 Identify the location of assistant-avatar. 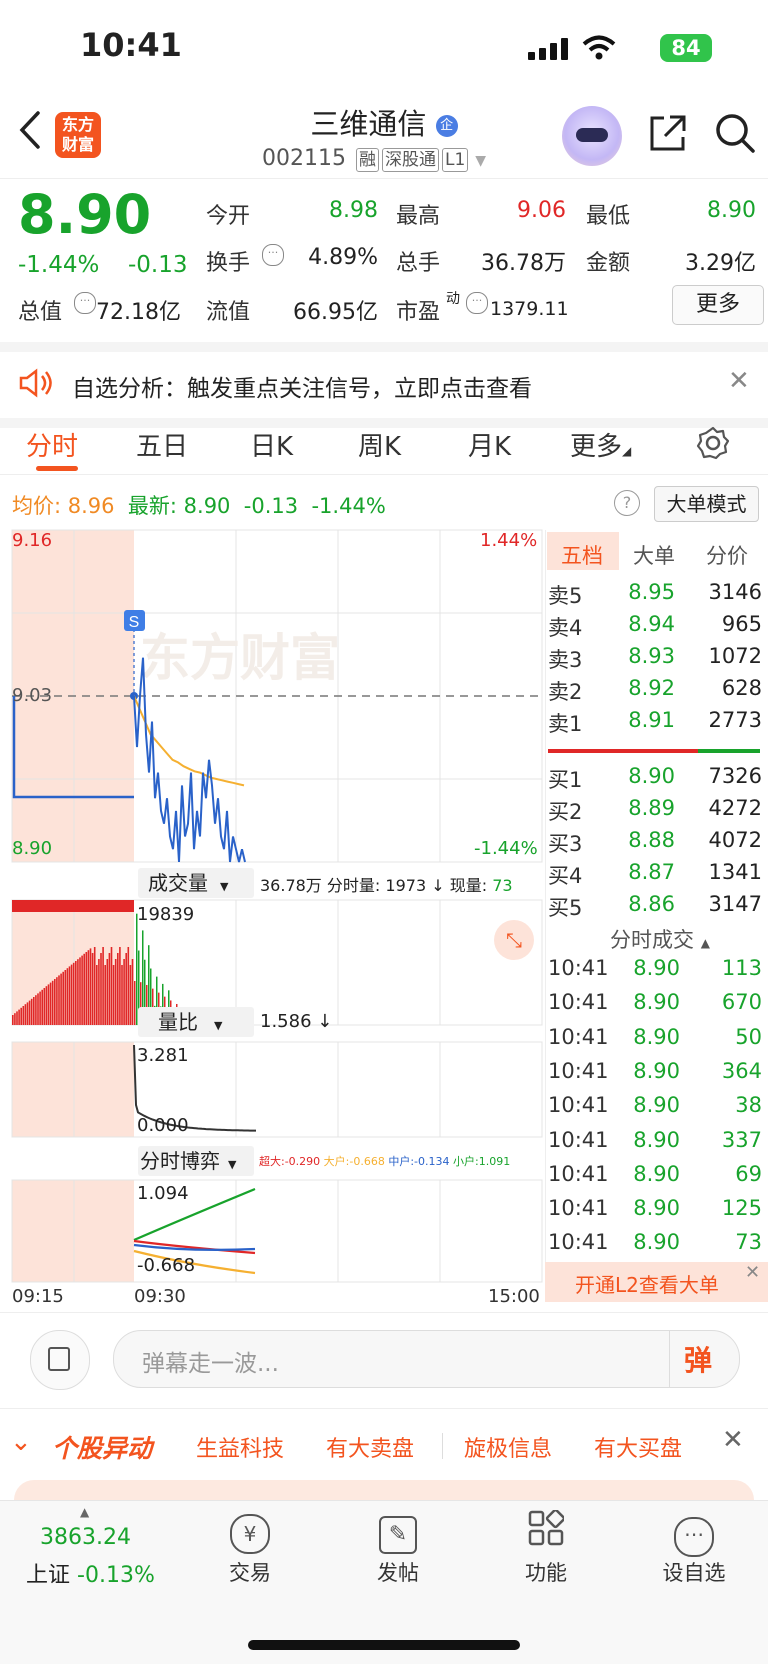
(592, 136).